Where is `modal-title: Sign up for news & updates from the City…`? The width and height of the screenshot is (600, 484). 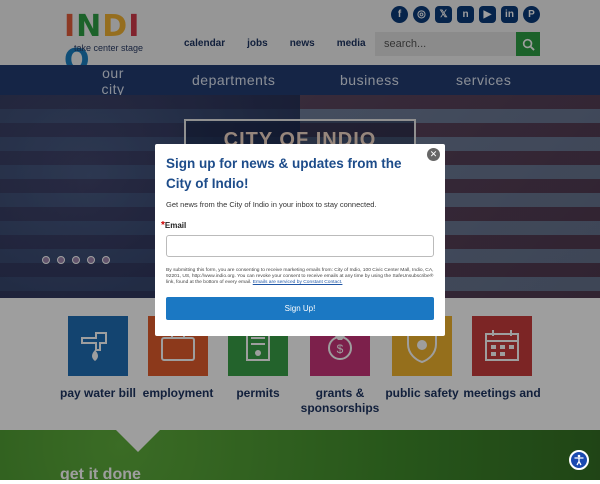 modal-title: Sign up for news & updates from the City… is located at coordinates (284, 173).